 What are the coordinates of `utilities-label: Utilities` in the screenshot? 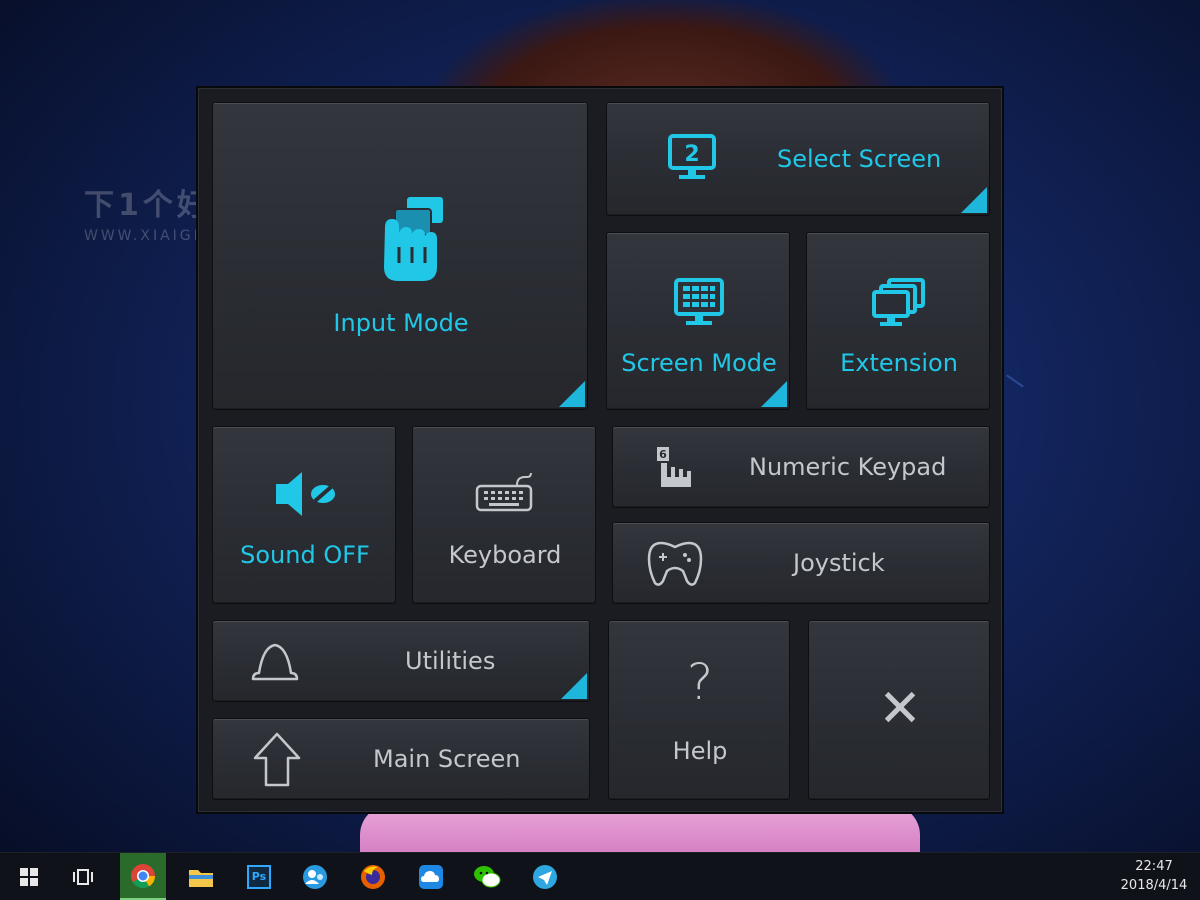 It's located at (450, 661).